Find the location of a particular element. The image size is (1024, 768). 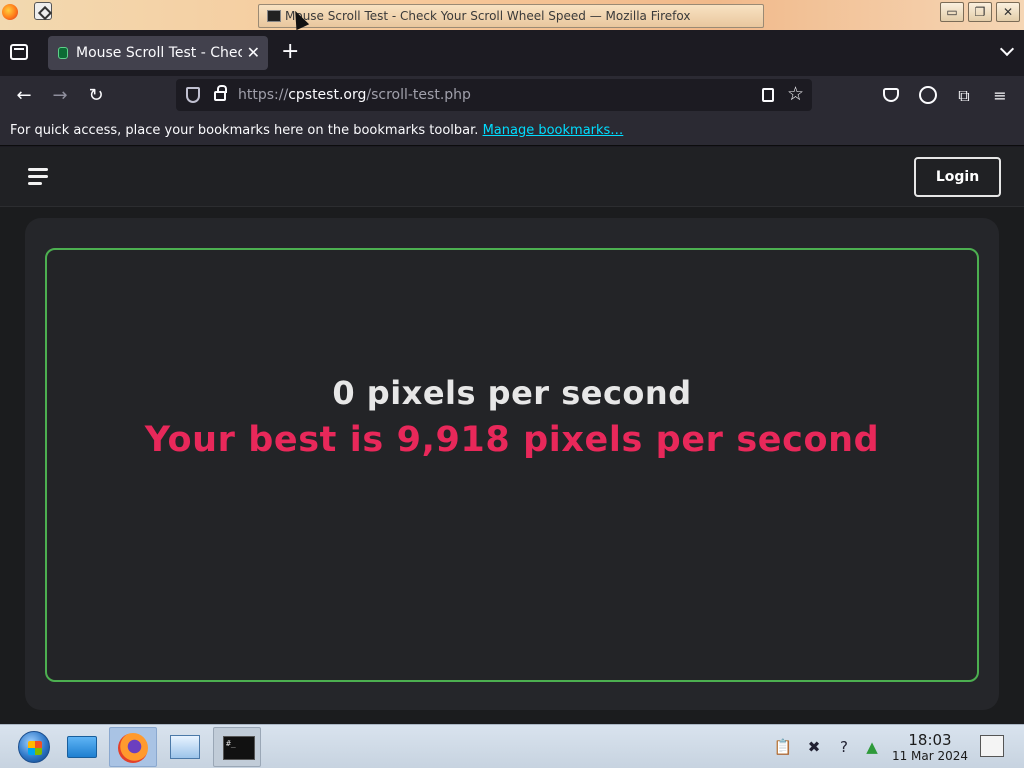

bookmark-star-icon: ☆ is located at coordinates (795, 94).